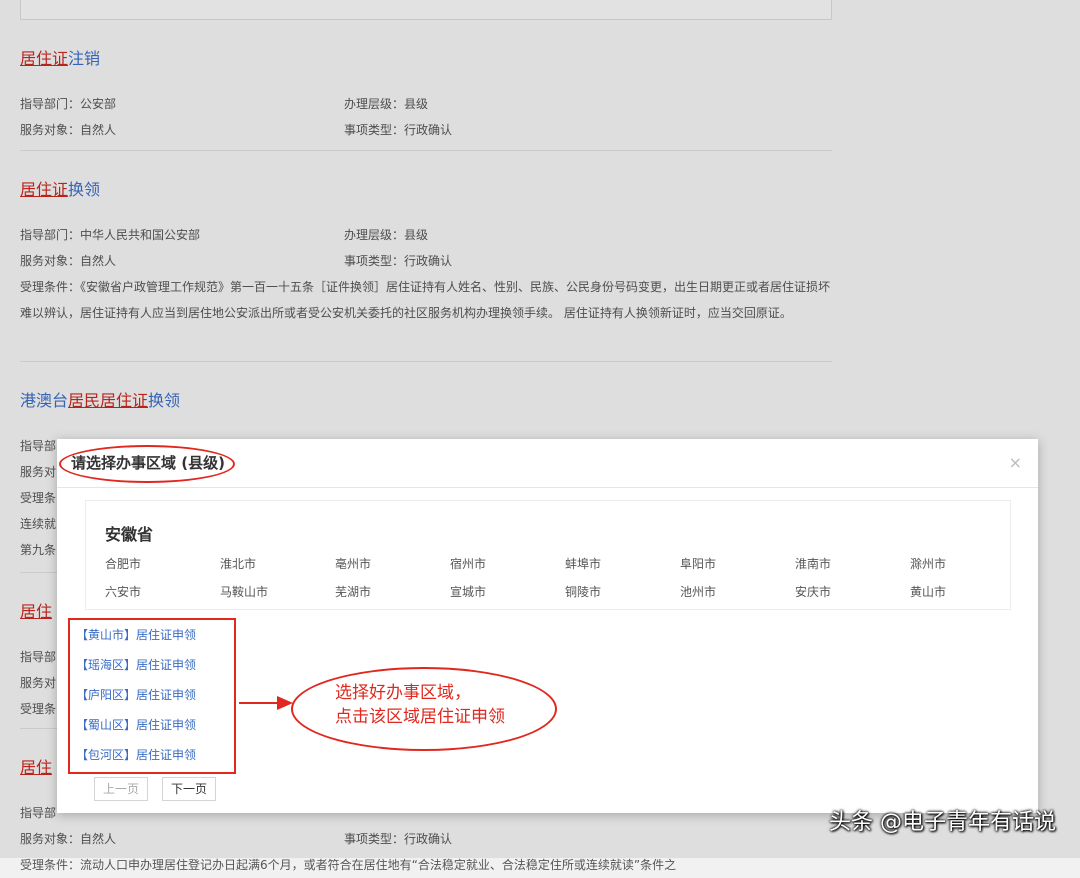 The image size is (1080, 878). Describe the element at coordinates (129, 534) in the screenshot. I see `province-label: 安徽省` at that location.